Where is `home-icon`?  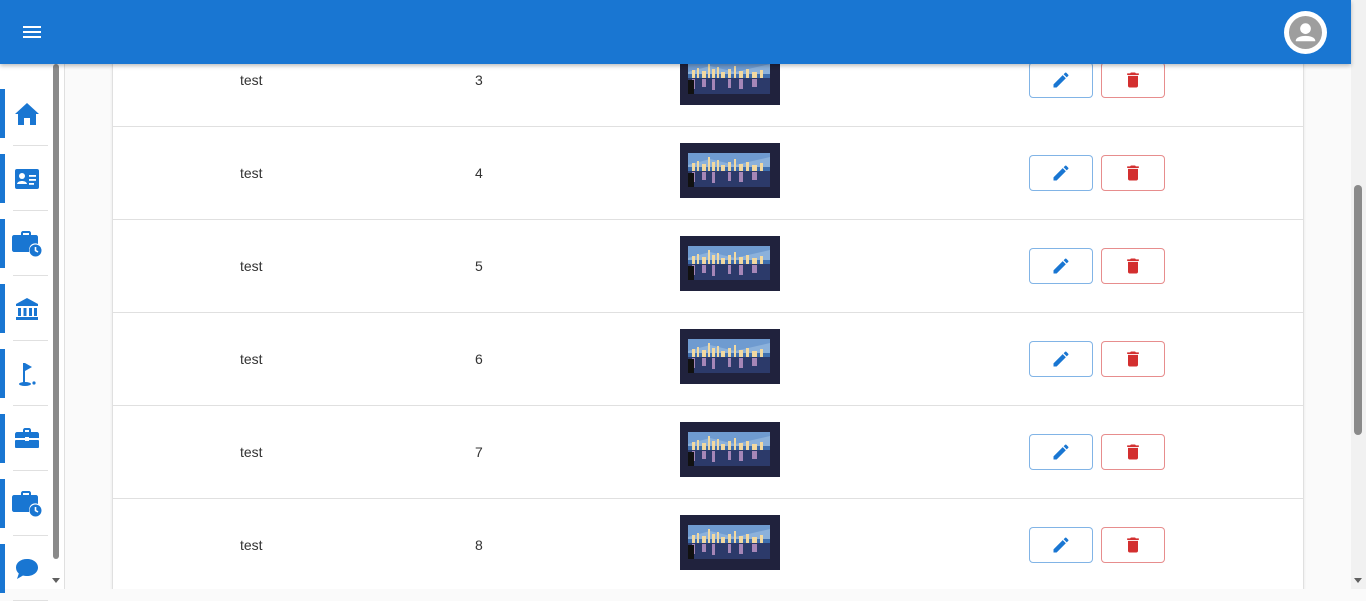 home-icon is located at coordinates (26, 113).